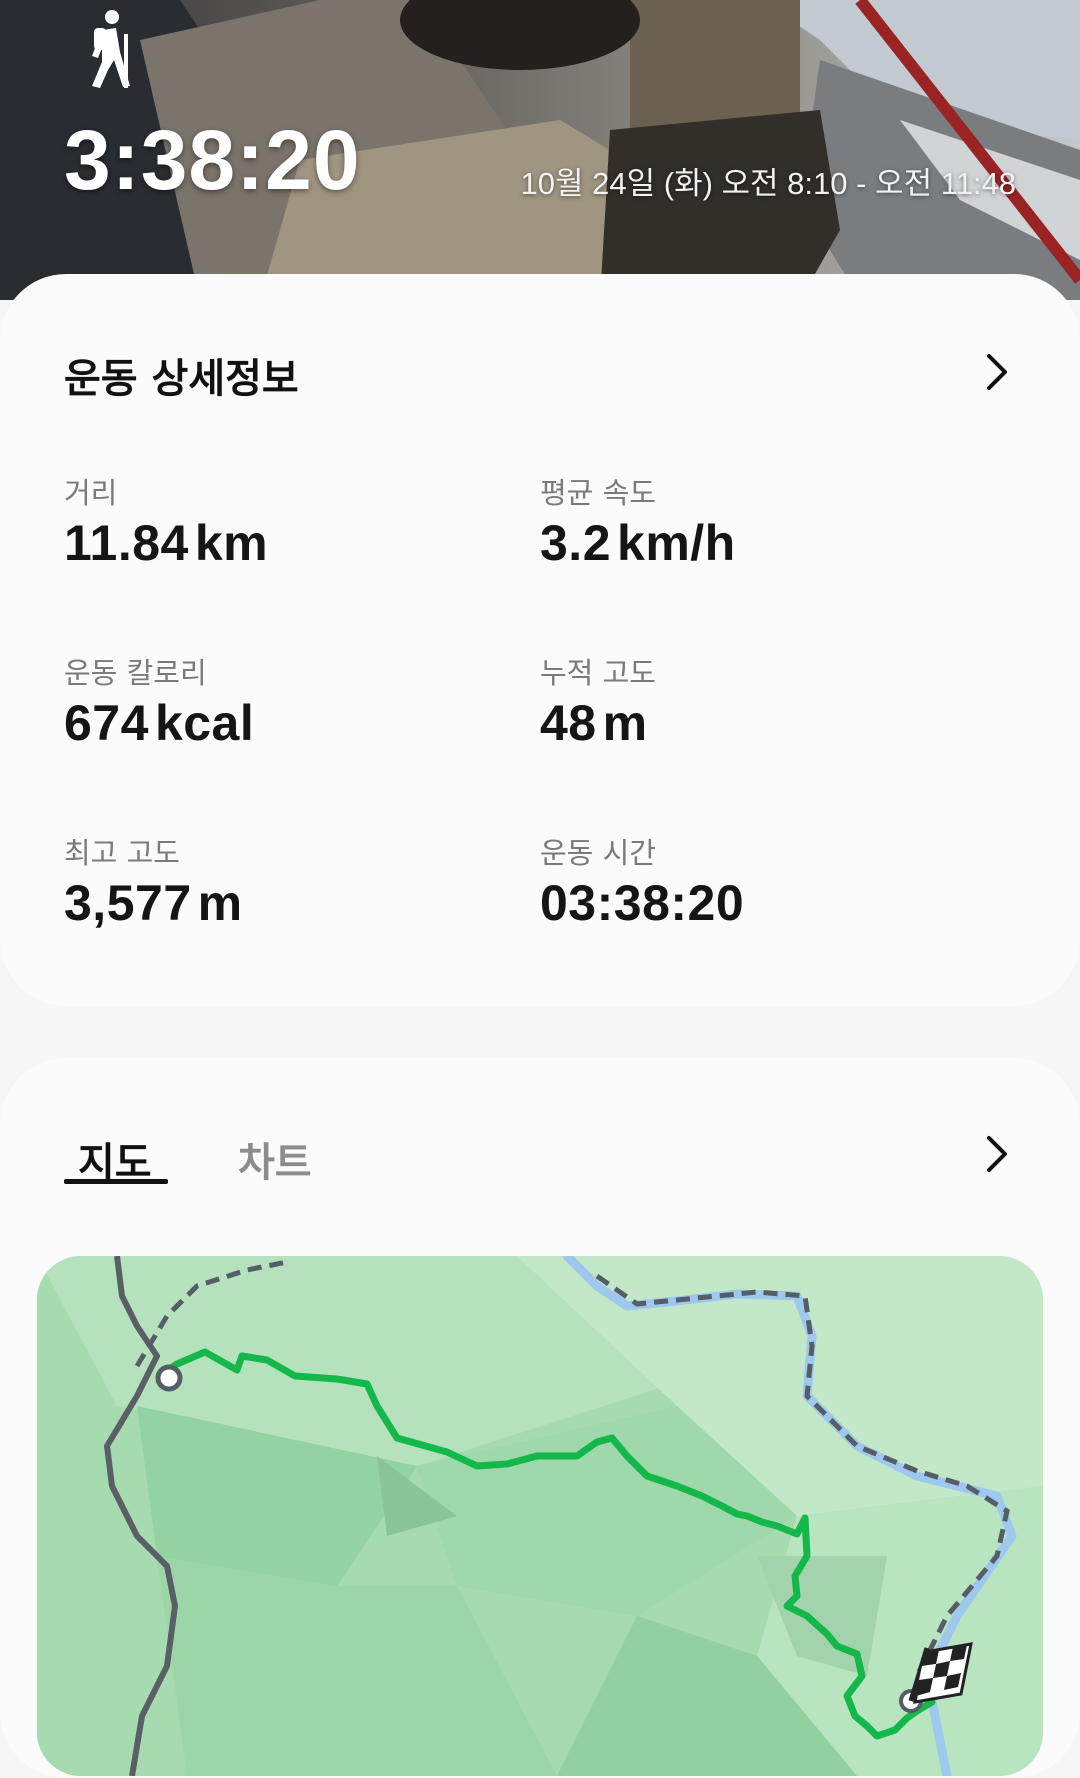 Image resolution: width=1080 pixels, height=1778 pixels. Describe the element at coordinates (169, 1378) in the screenshot. I see `start-point-icon` at that location.